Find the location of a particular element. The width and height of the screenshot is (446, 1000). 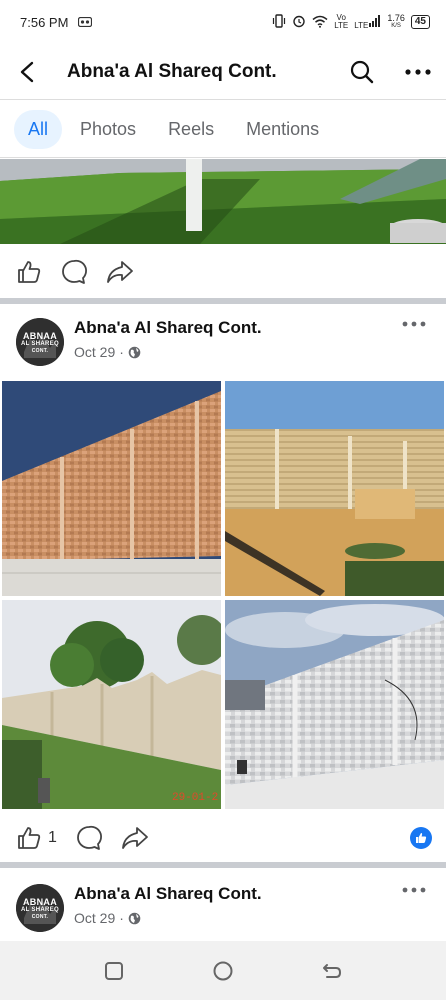

volte-indicator: Vo LTE is located at coordinates (341, 21).